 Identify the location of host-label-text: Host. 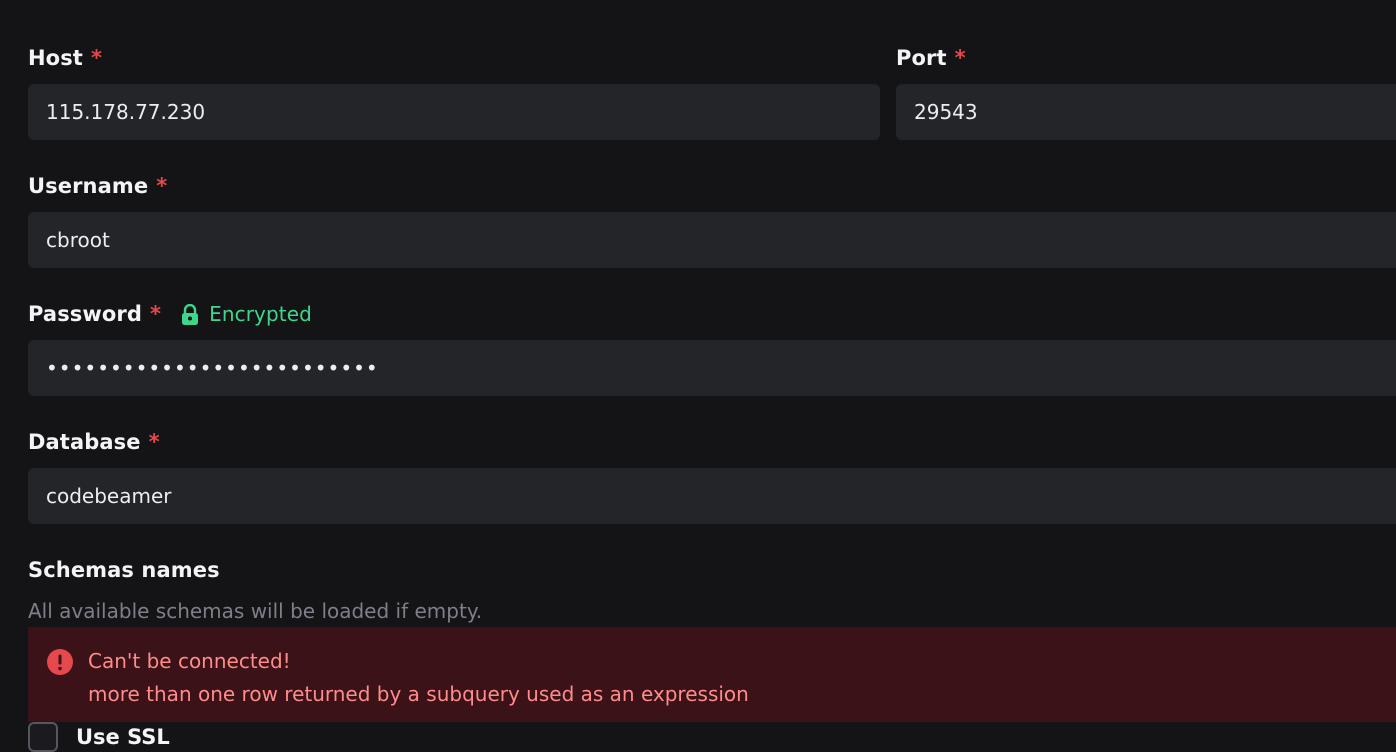
(55, 58).